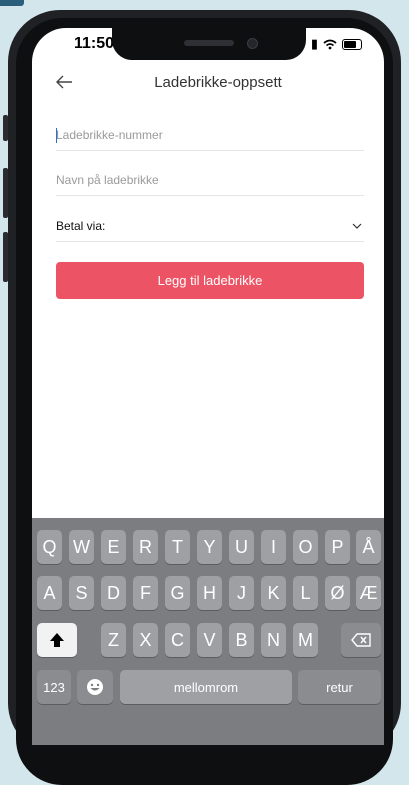  What do you see at coordinates (177, 640) in the screenshot?
I see `key-c: C` at bounding box center [177, 640].